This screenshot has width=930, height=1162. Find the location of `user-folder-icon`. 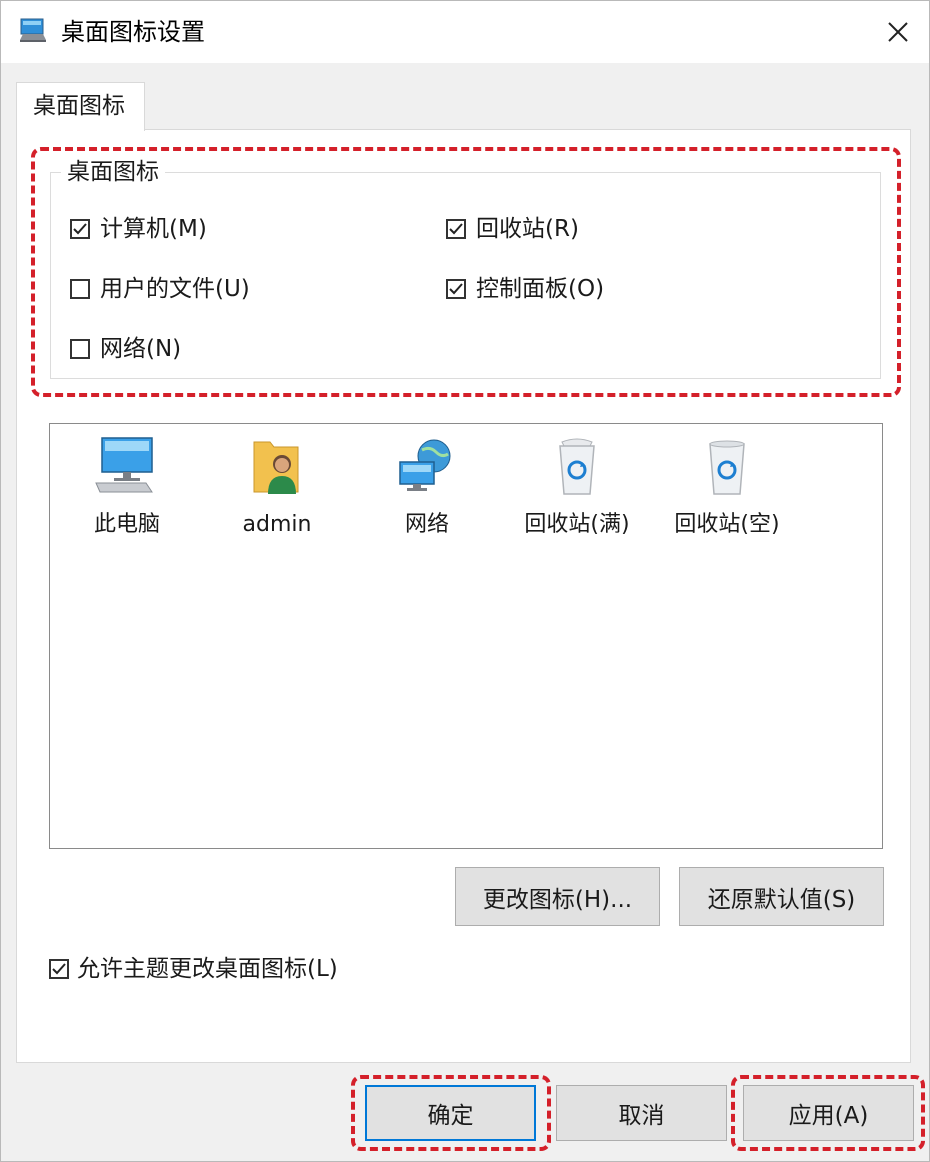

user-folder-icon is located at coordinates (276, 467).